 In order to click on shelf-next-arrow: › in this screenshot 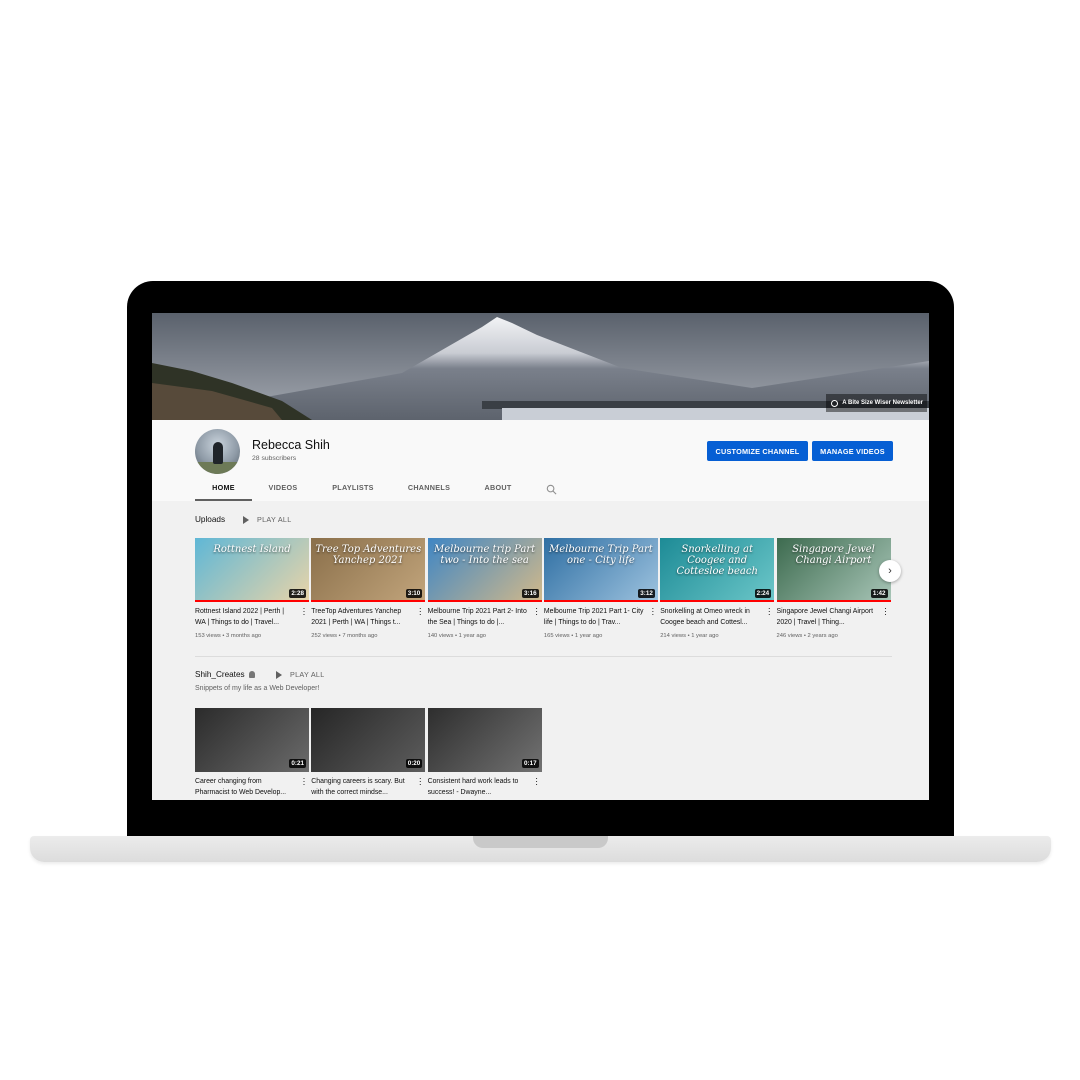, I will do `click(890, 571)`.